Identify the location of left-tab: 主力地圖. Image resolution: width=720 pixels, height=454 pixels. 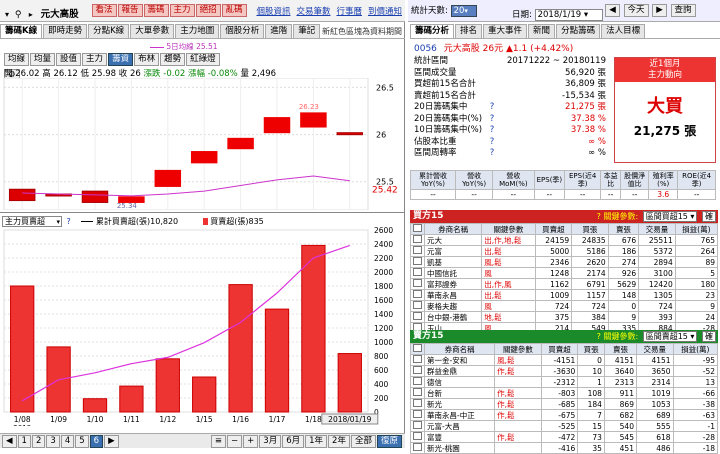
(197, 31).